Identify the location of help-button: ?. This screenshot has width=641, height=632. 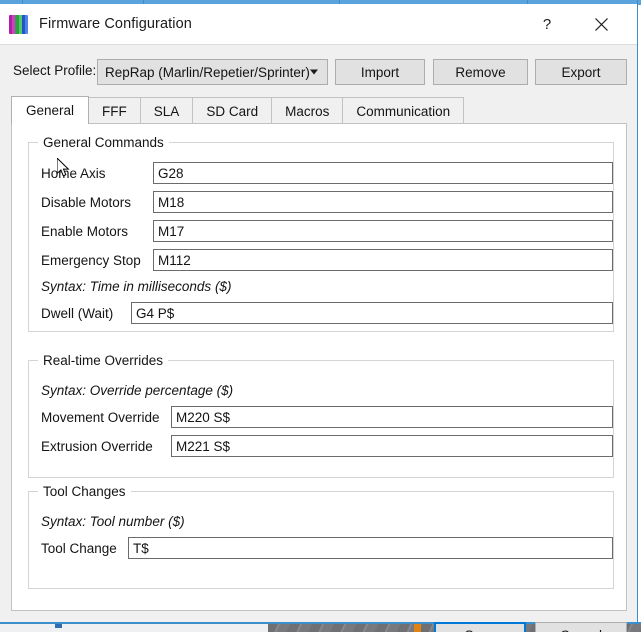
(547, 24).